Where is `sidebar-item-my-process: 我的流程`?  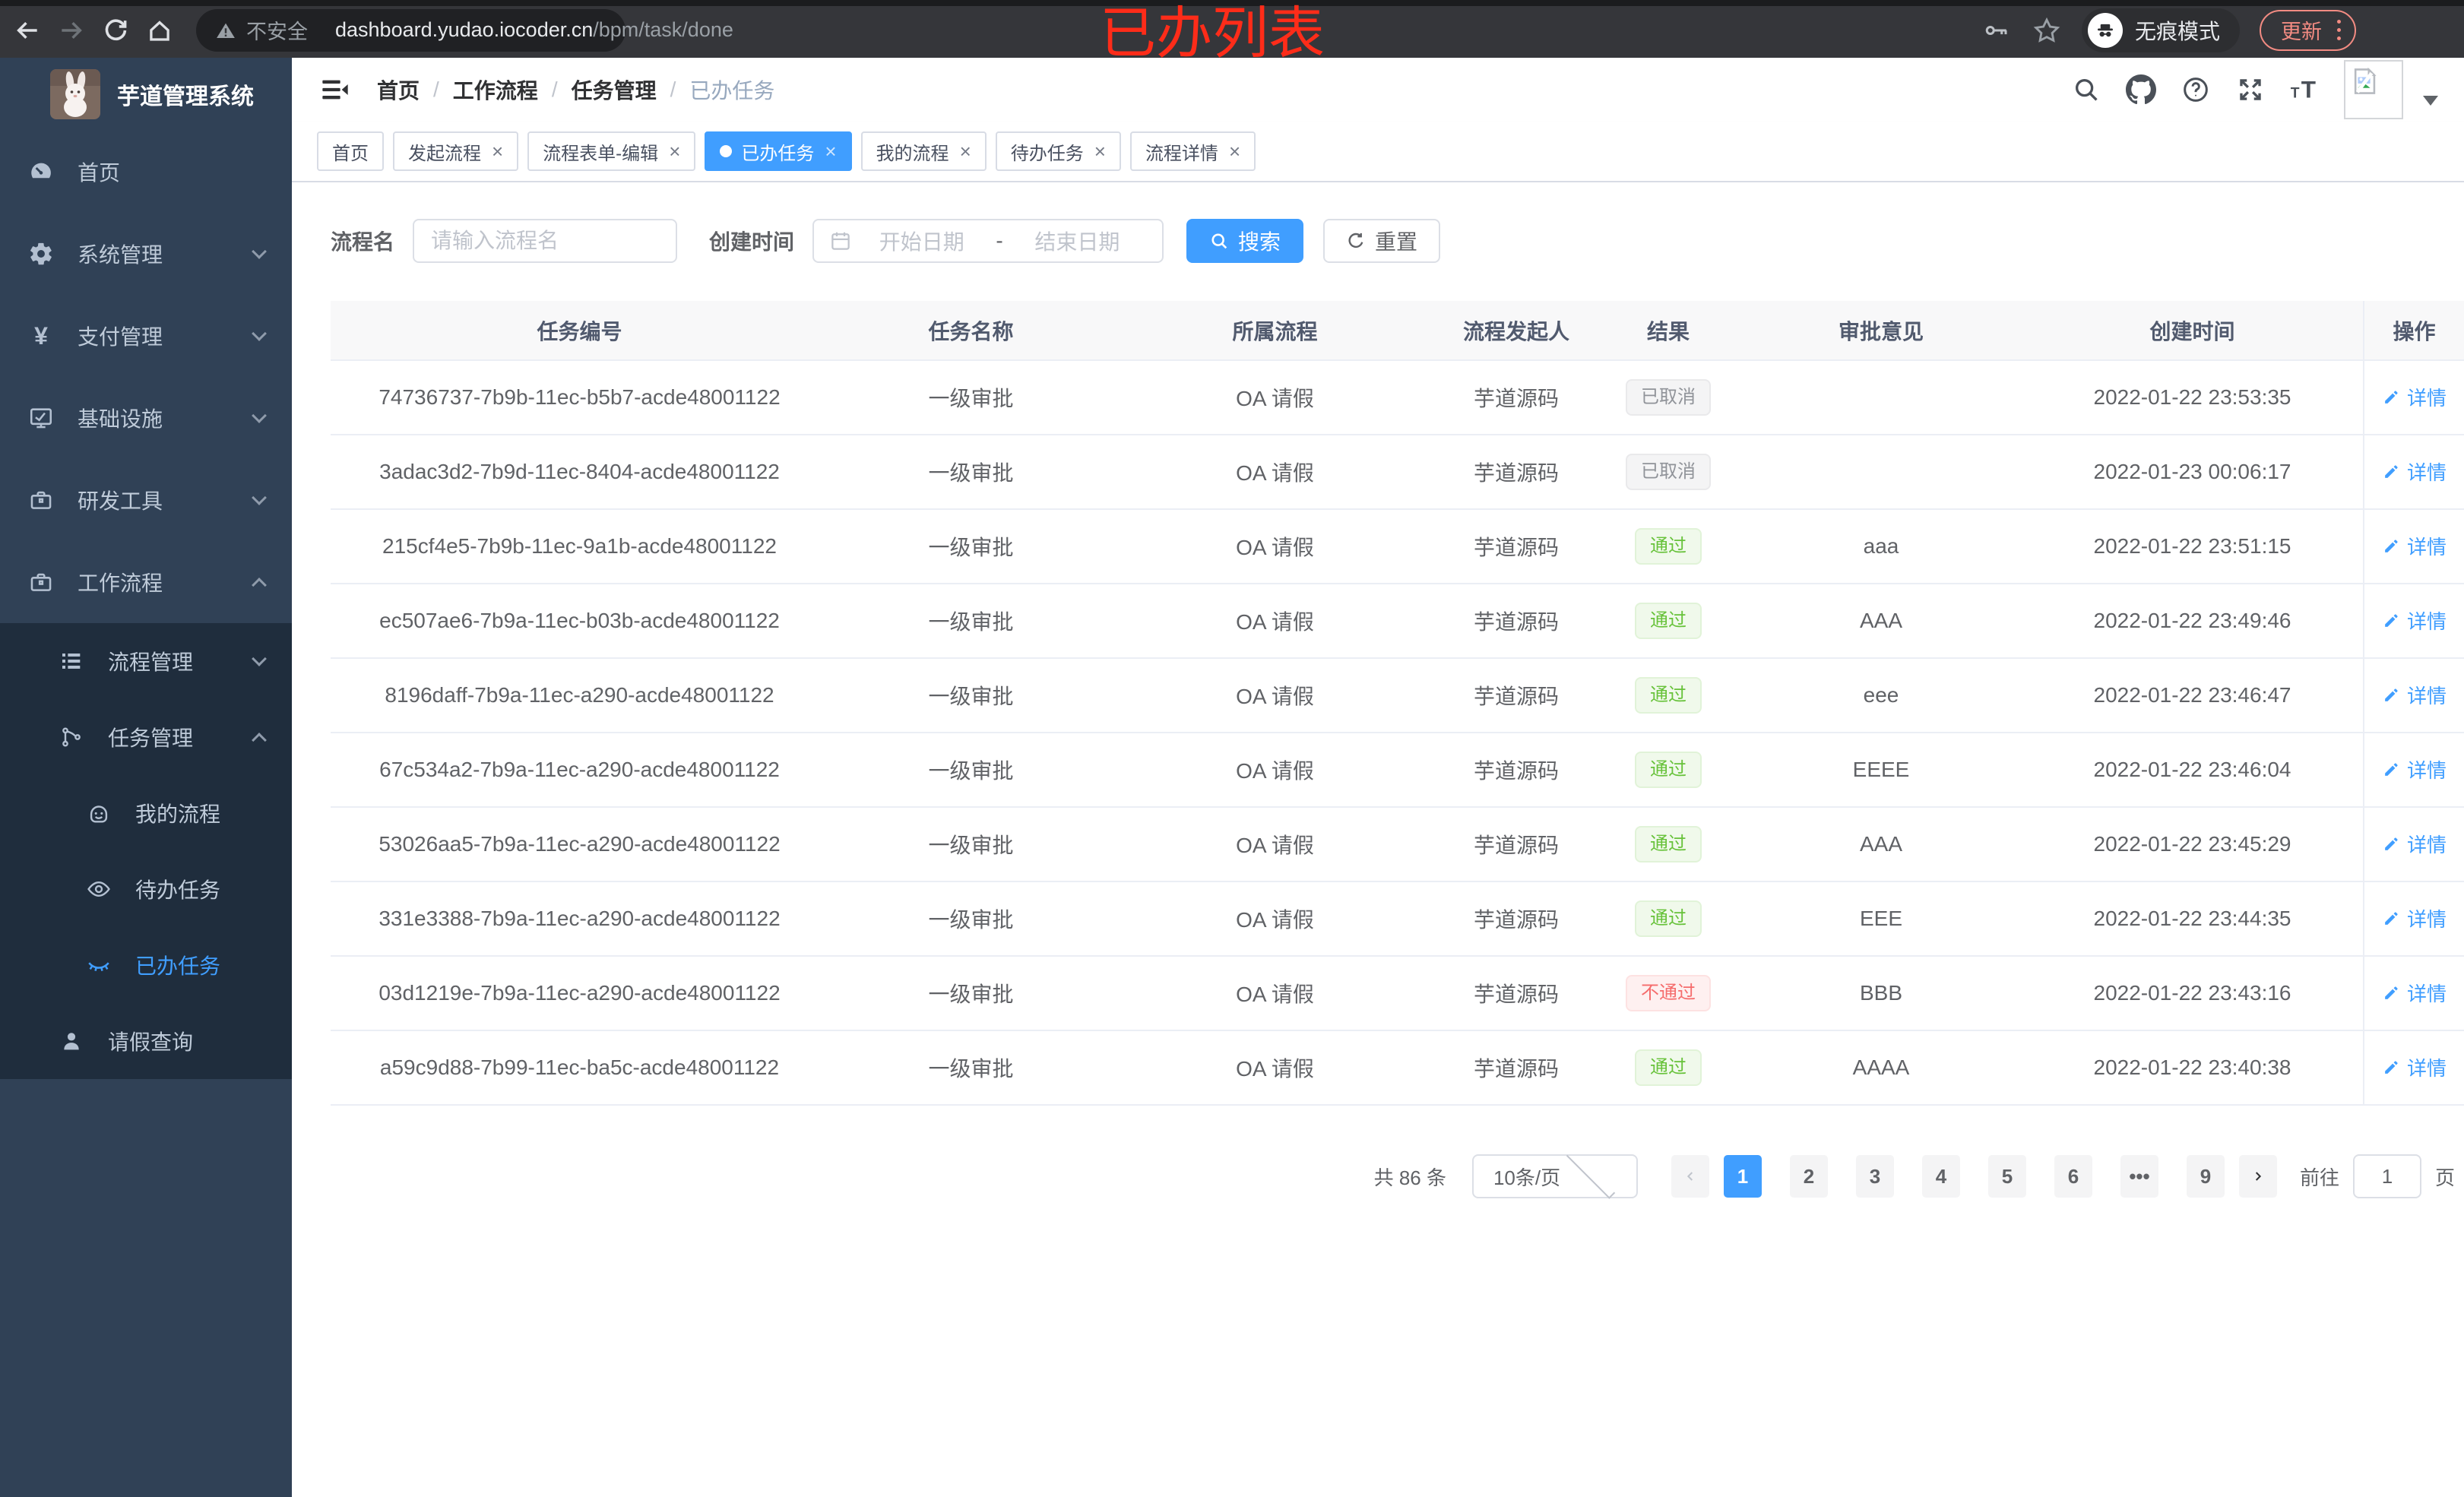
sidebar-item-my-process: 我的流程 is located at coordinates (146, 813).